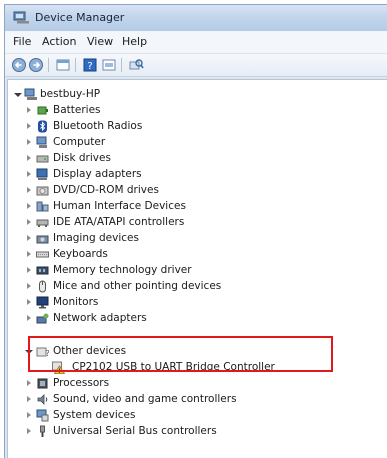 The height and width of the screenshot is (458, 387). I want to click on tree-item-label: Network adapters, so click(100, 318).